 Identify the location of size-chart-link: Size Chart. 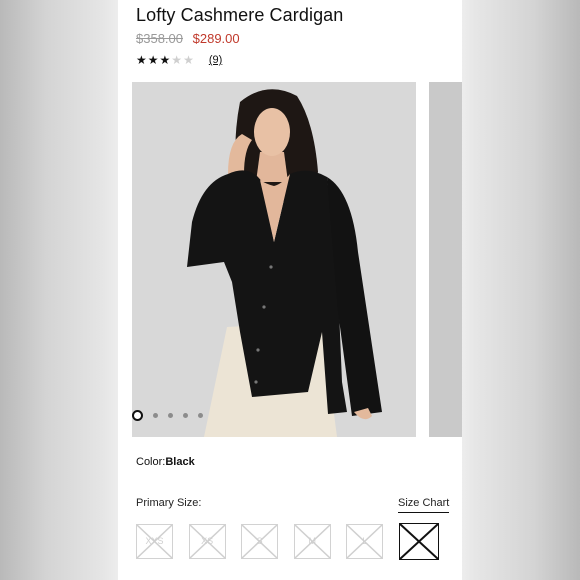
(424, 505).